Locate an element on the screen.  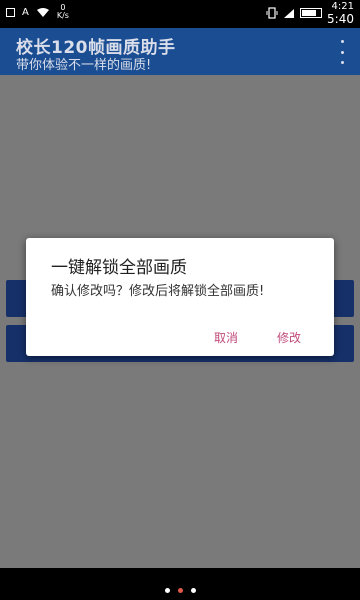
signal-icon is located at coordinates (289, 13).